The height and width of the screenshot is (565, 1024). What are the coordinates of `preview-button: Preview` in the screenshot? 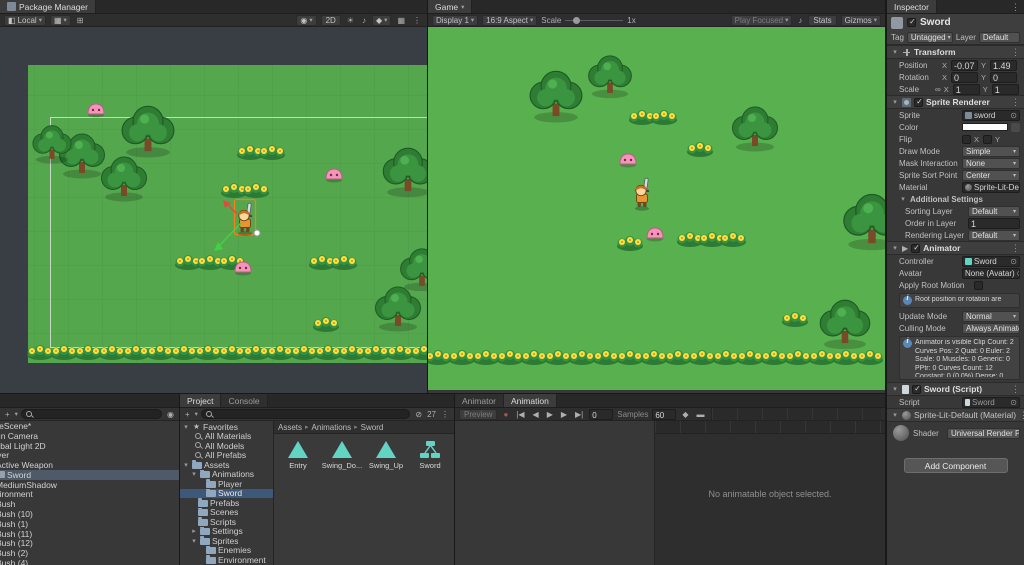 It's located at (478, 414).